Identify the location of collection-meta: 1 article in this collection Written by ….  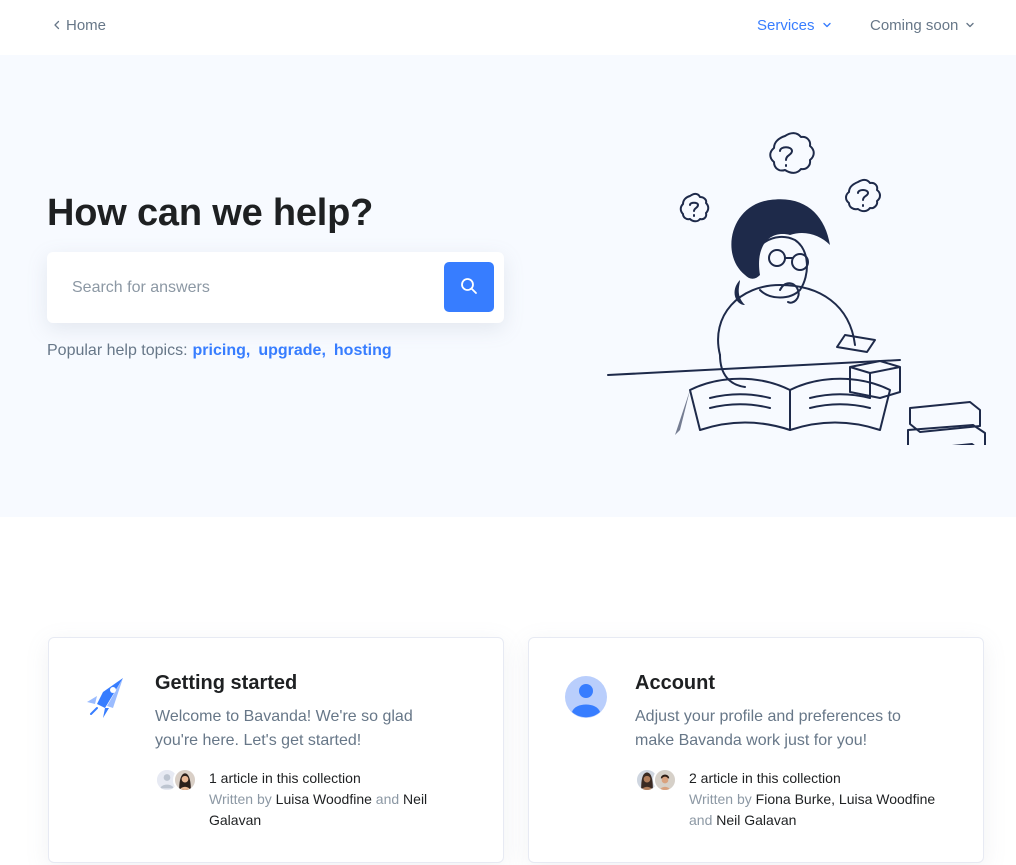
(344, 799).